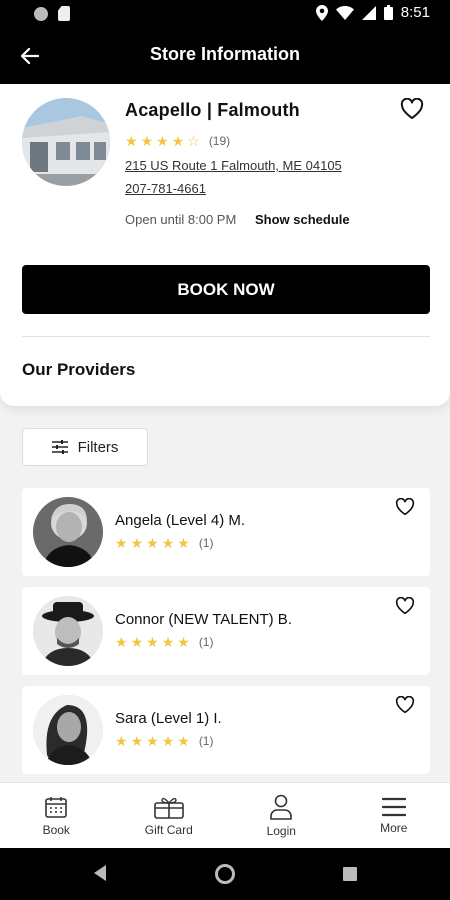  What do you see at coordinates (226, 532) in the screenshot?
I see `provider-card: Angela (Level 4) M. ★ ★ ★ ★ ★ (1)` at bounding box center [226, 532].